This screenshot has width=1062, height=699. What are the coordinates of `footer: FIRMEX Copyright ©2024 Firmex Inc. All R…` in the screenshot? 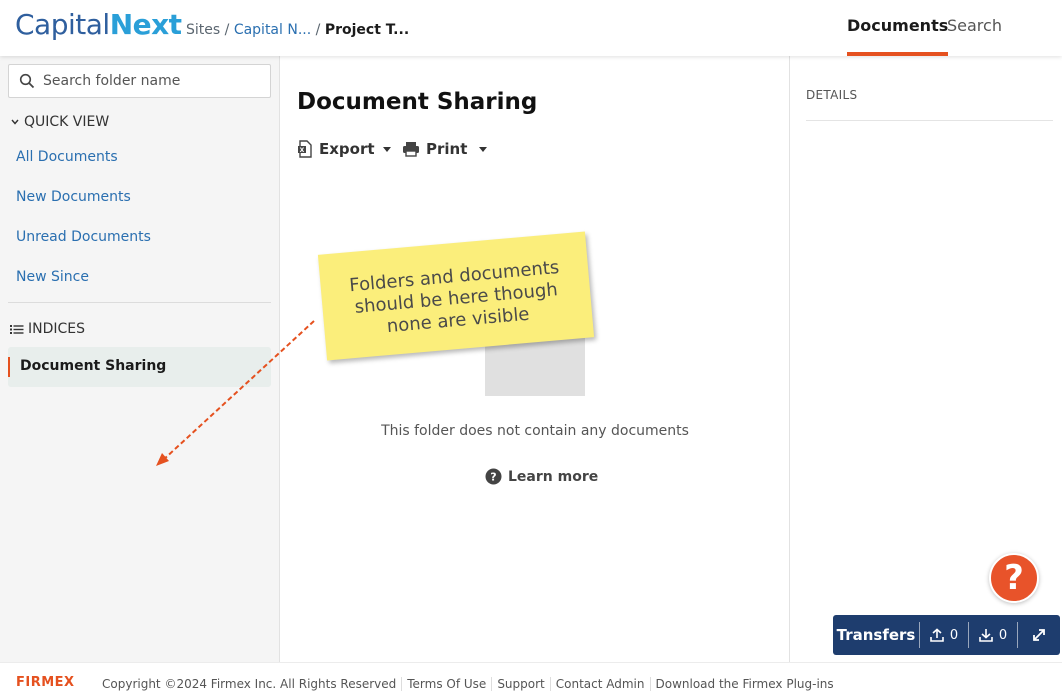 It's located at (531, 680).